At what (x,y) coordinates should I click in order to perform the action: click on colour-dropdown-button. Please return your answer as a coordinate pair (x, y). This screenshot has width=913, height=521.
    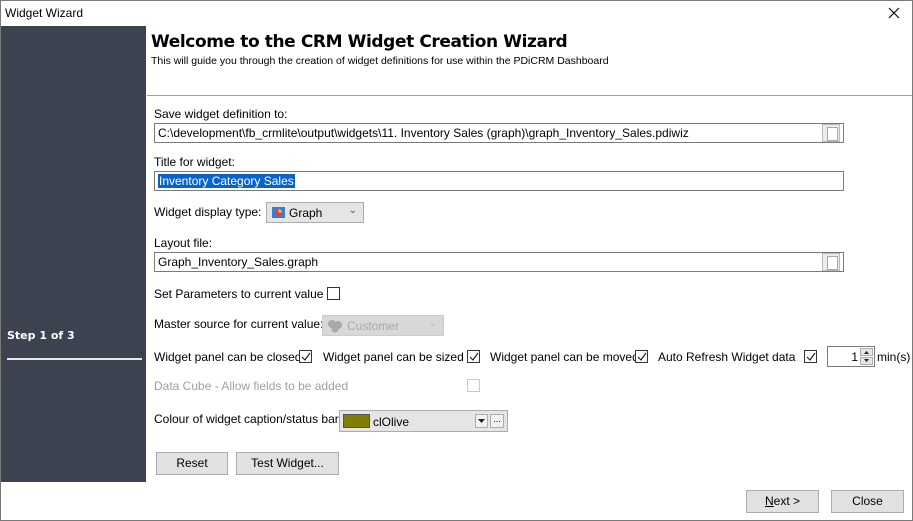
    Looking at the image, I should click on (481, 421).